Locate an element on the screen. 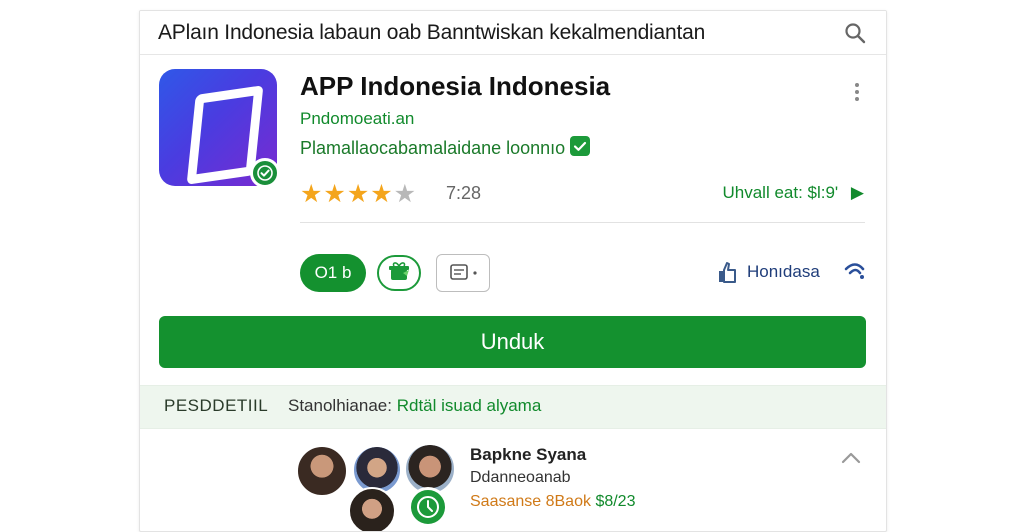 This screenshot has width=1024, height=532. review-price: Saasanse 8Baok $8/23 is located at coordinates (552, 502).